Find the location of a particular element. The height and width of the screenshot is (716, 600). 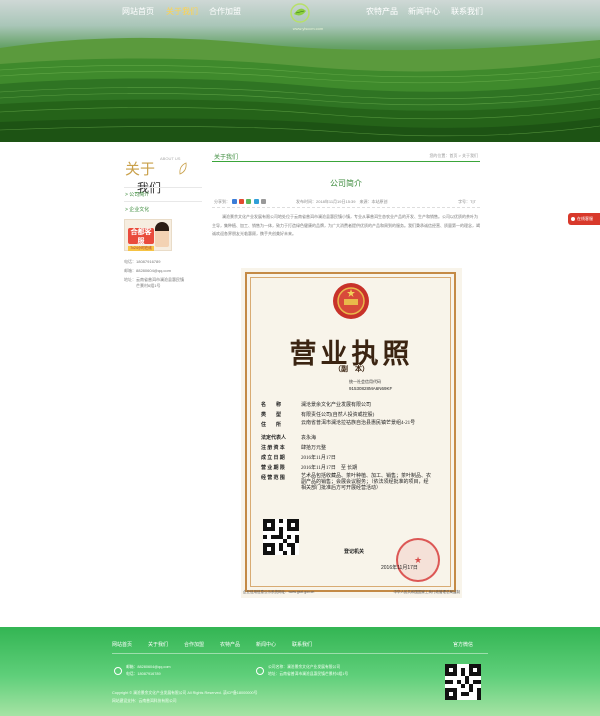

breadcrumb: 关于我们 您的位置：首页 > 关于我们 is located at coordinates (346, 156).